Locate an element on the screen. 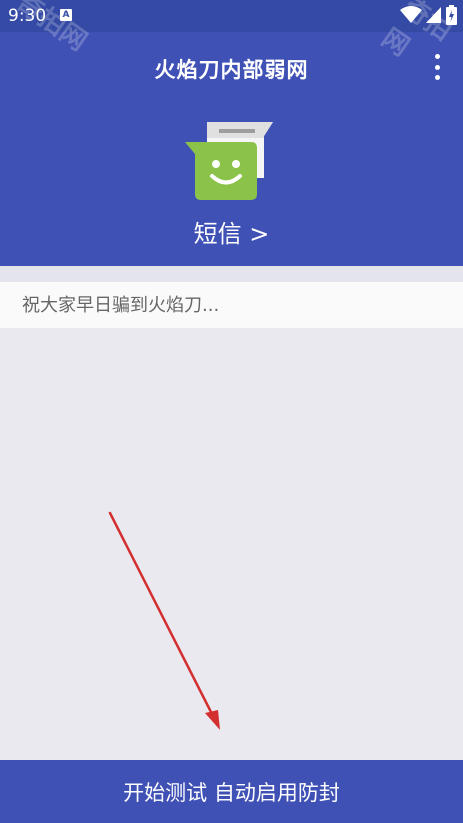 Image resolution: width=463 pixels, height=823 pixels. sms-link: 短信 > is located at coordinates (231, 231).